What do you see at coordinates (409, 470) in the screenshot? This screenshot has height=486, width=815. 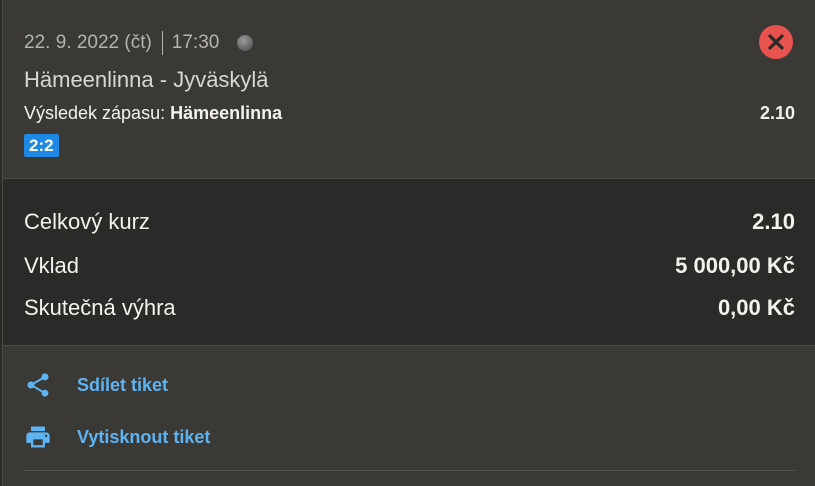 I see `bottom-divider` at bounding box center [409, 470].